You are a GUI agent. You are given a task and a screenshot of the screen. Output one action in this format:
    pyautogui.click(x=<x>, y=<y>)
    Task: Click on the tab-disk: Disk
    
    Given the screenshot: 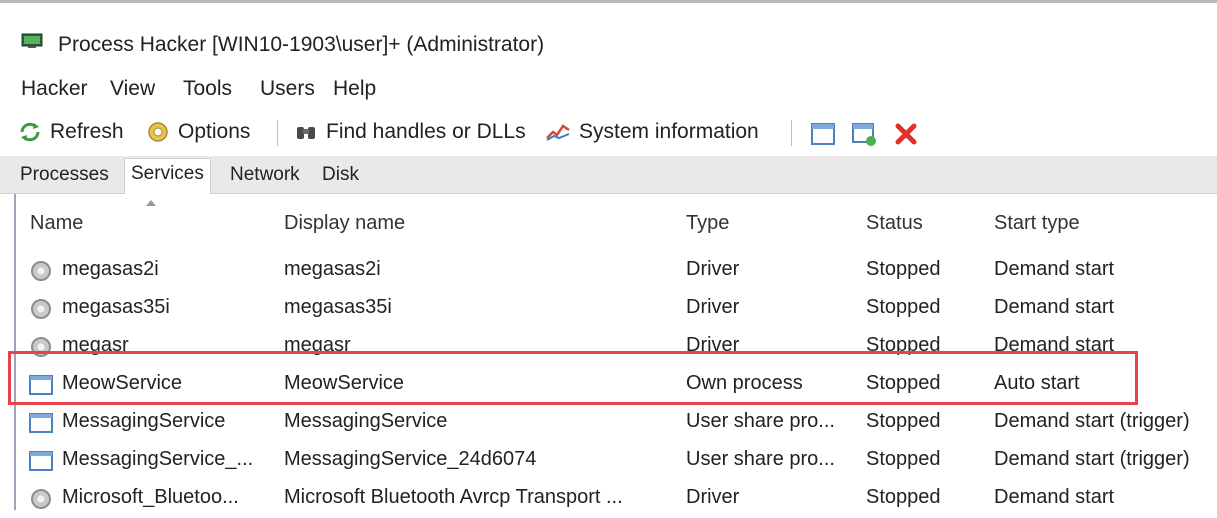 What is the action you would take?
    pyautogui.click(x=340, y=175)
    